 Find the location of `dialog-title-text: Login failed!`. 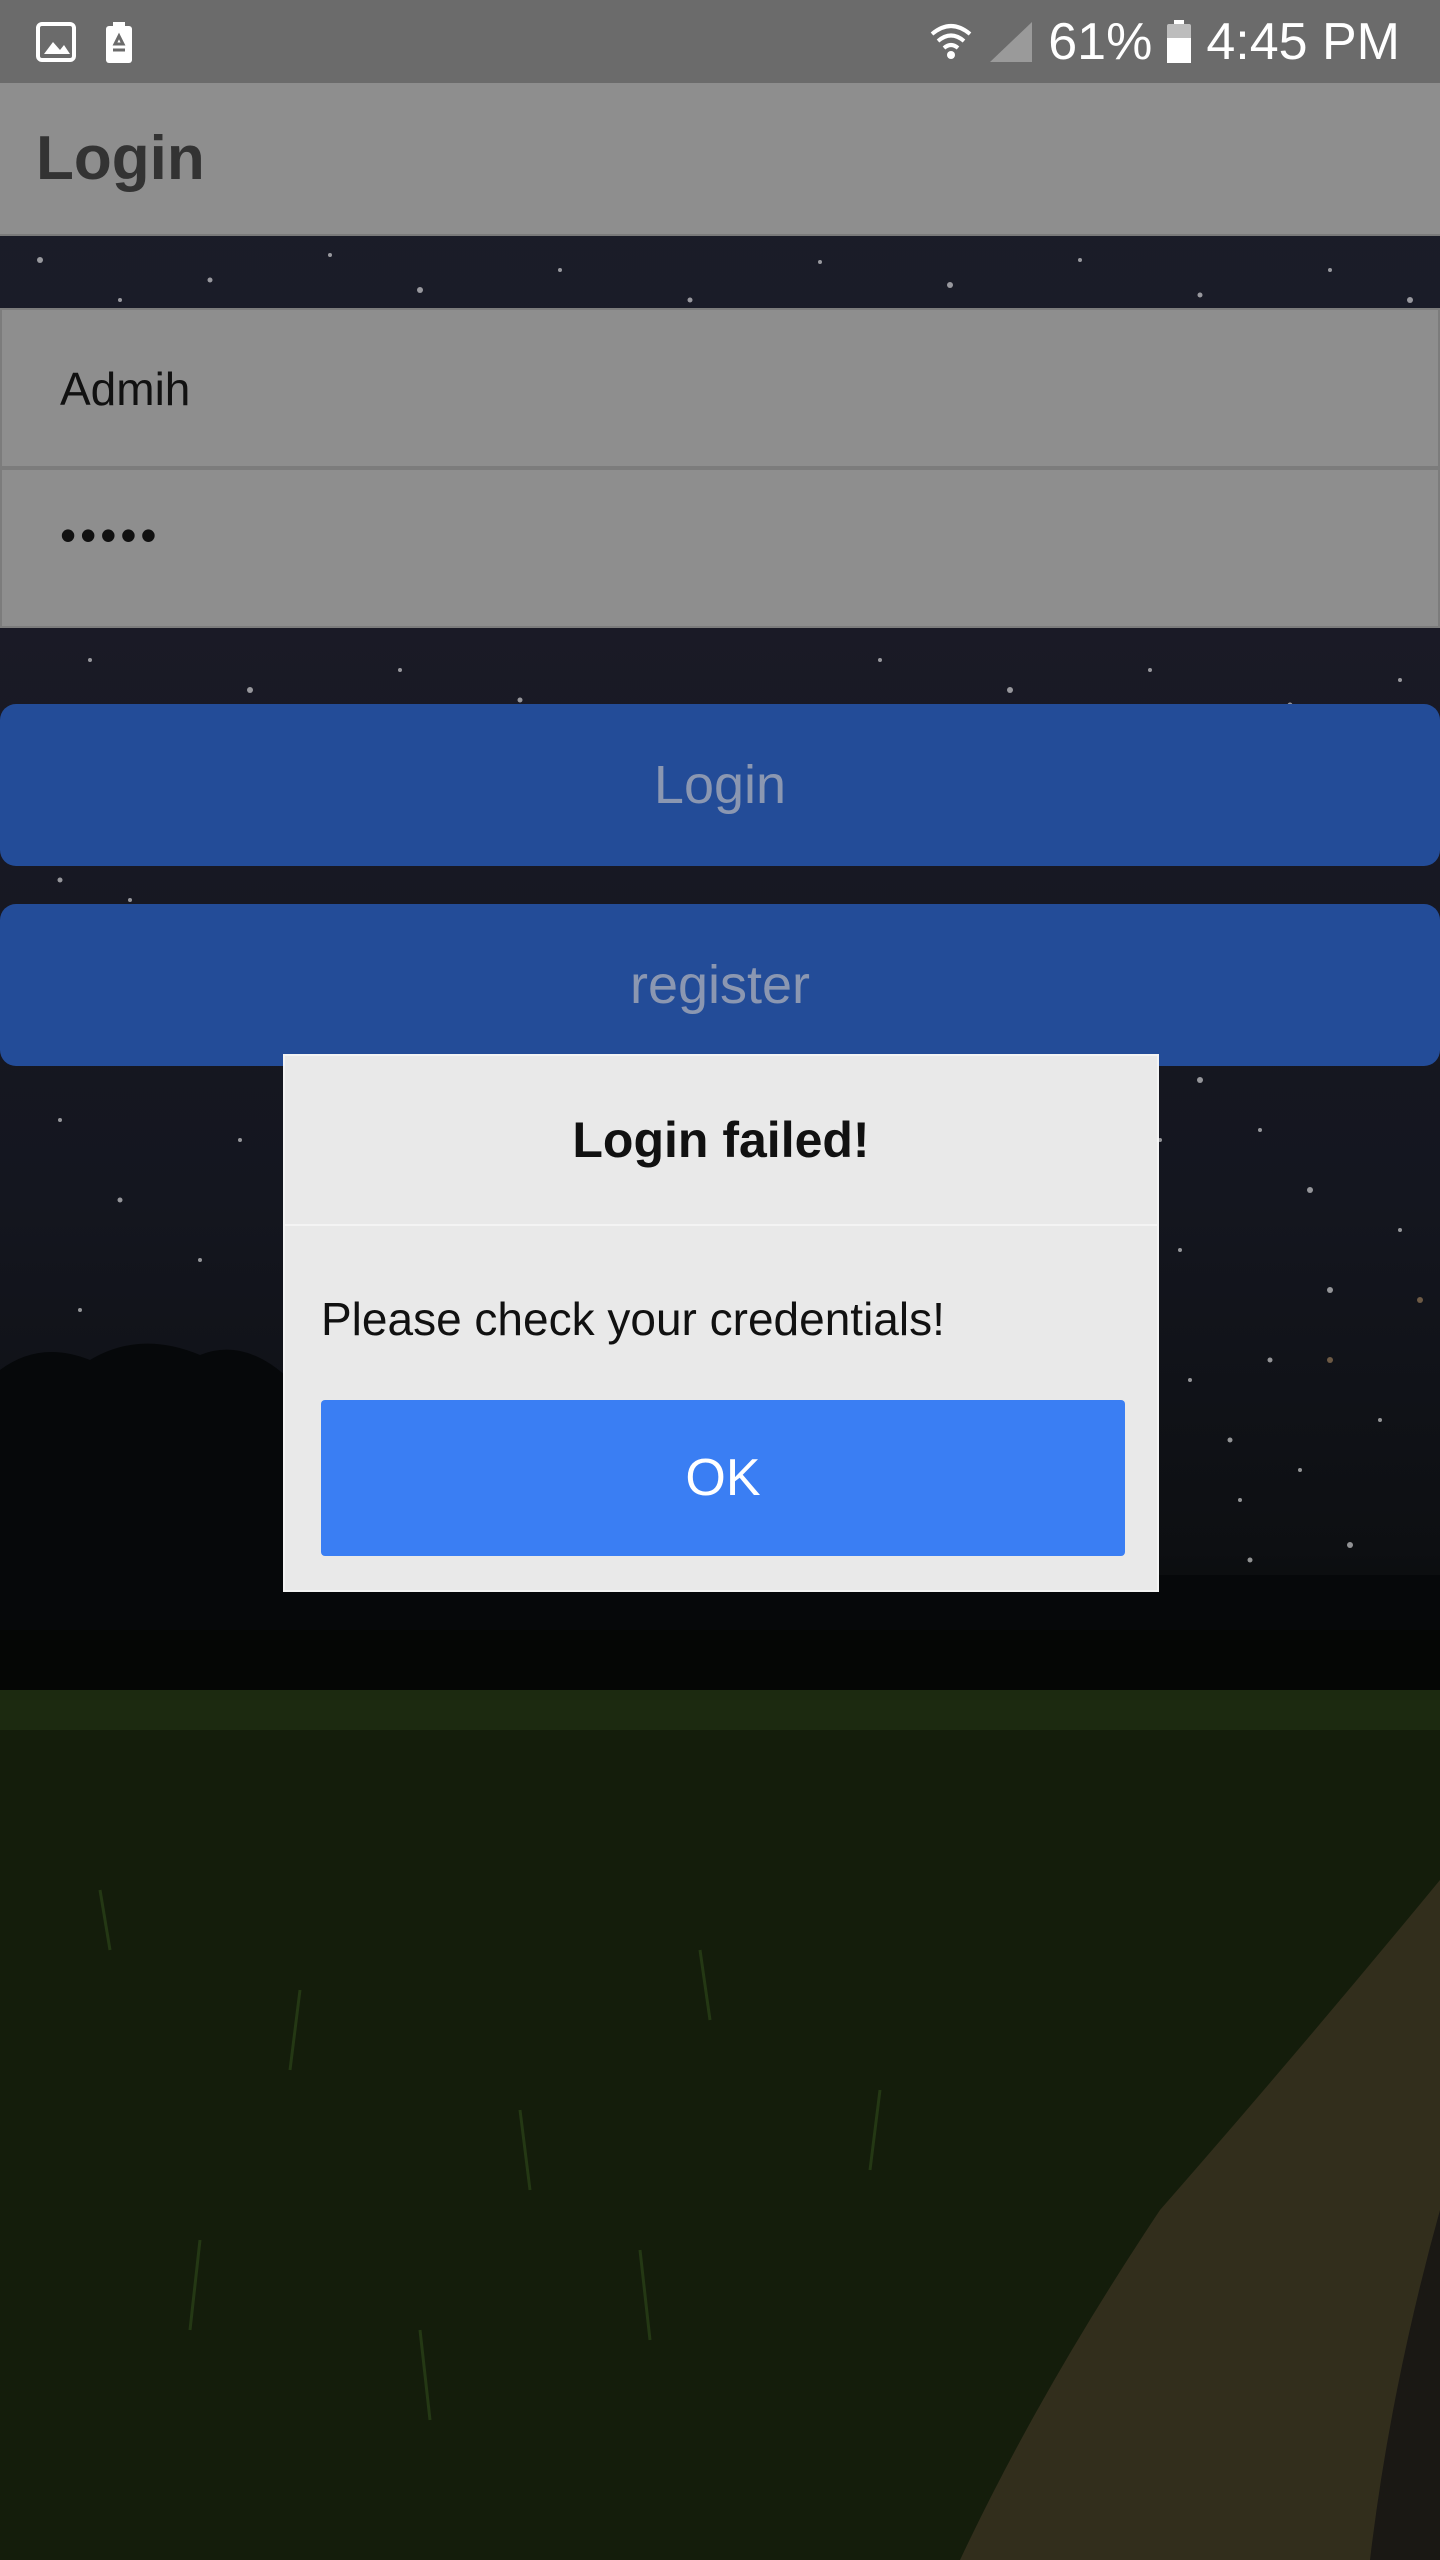

dialog-title-text: Login failed! is located at coordinates (721, 1140).